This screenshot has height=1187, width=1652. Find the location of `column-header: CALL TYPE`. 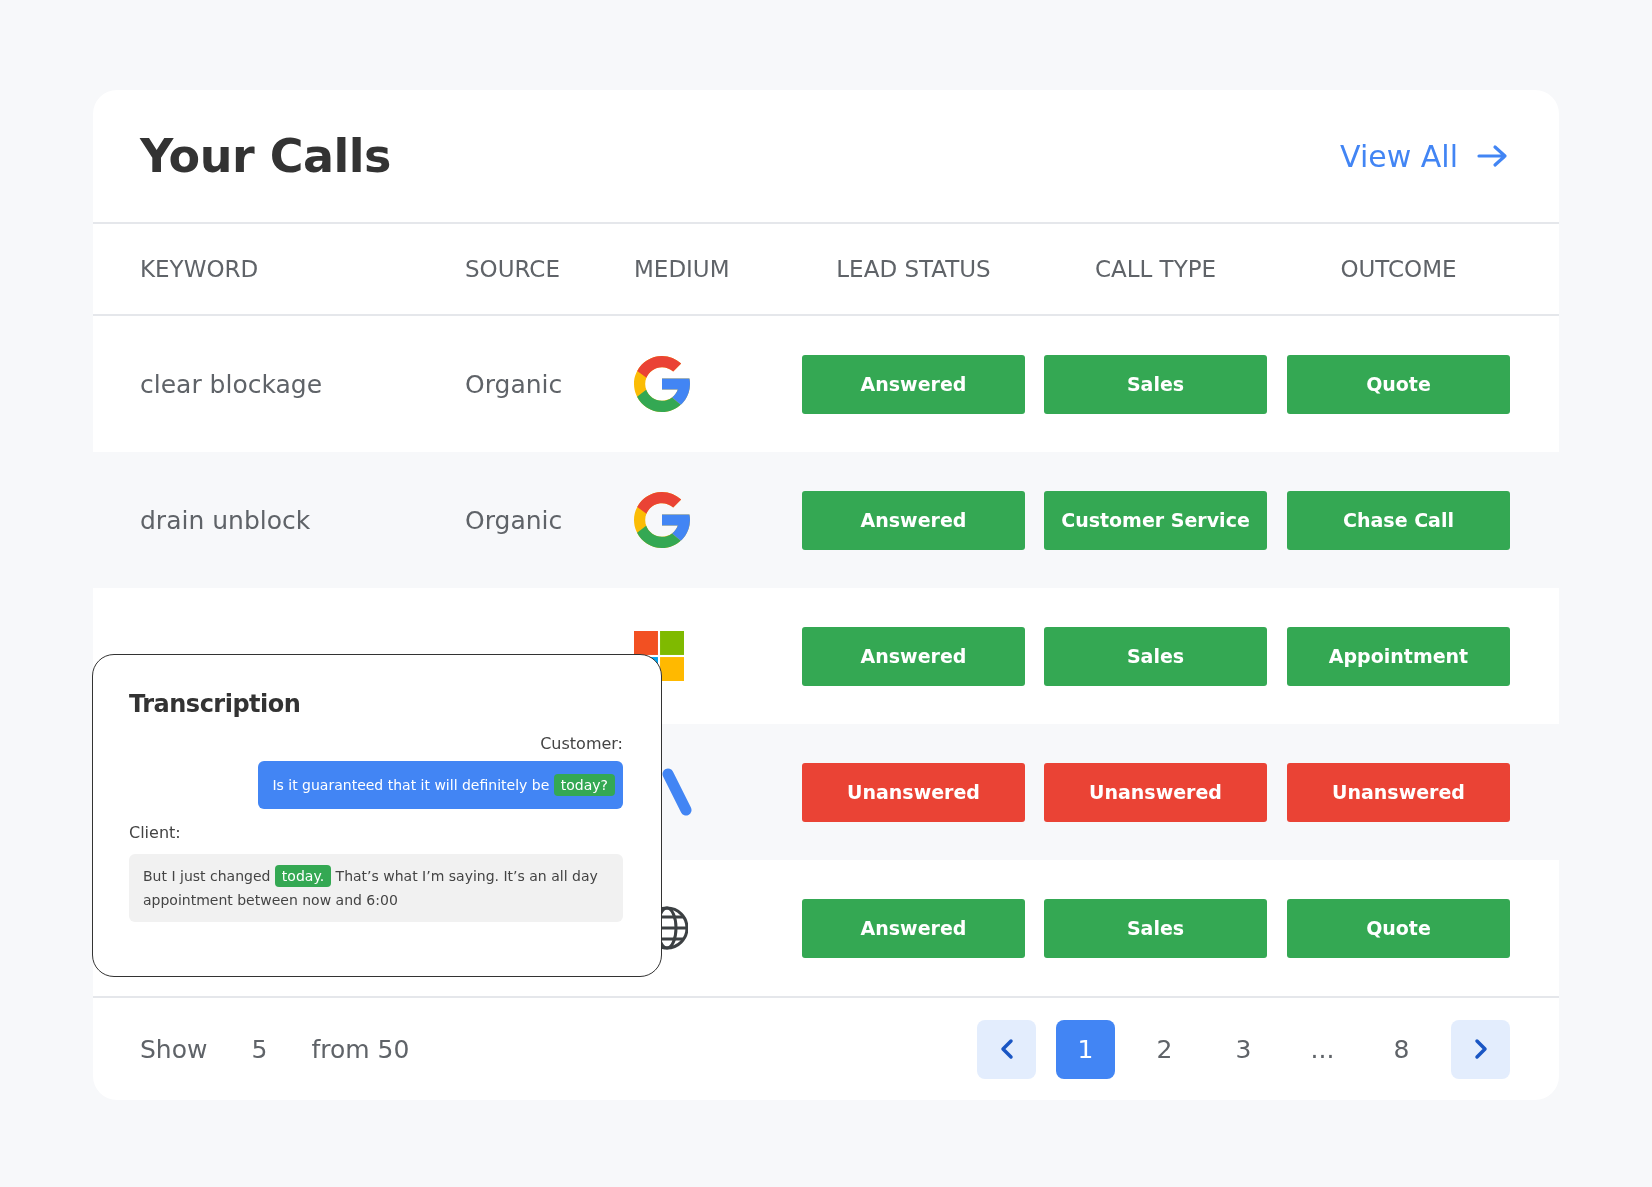

column-header: CALL TYPE is located at coordinates (1155, 269).